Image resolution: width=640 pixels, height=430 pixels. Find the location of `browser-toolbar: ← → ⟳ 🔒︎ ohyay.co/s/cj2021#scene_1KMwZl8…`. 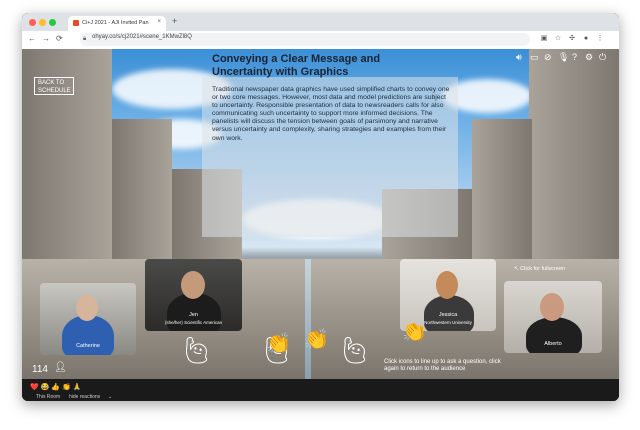

browser-toolbar: ← → ⟳ 🔒︎ ohyay.co/s/cj2021#scene_1KMwZl8… is located at coordinates (320, 40).